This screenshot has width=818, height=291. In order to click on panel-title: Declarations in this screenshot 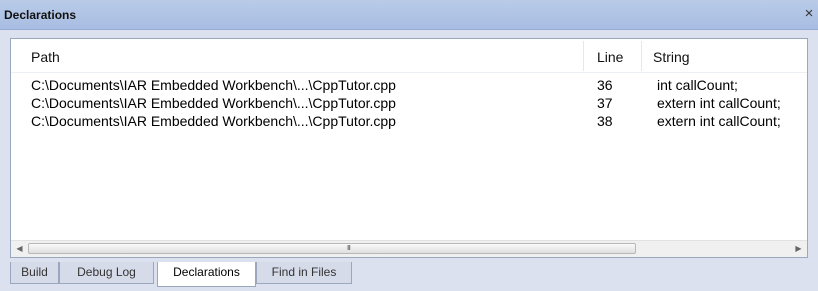, I will do `click(40, 15)`.